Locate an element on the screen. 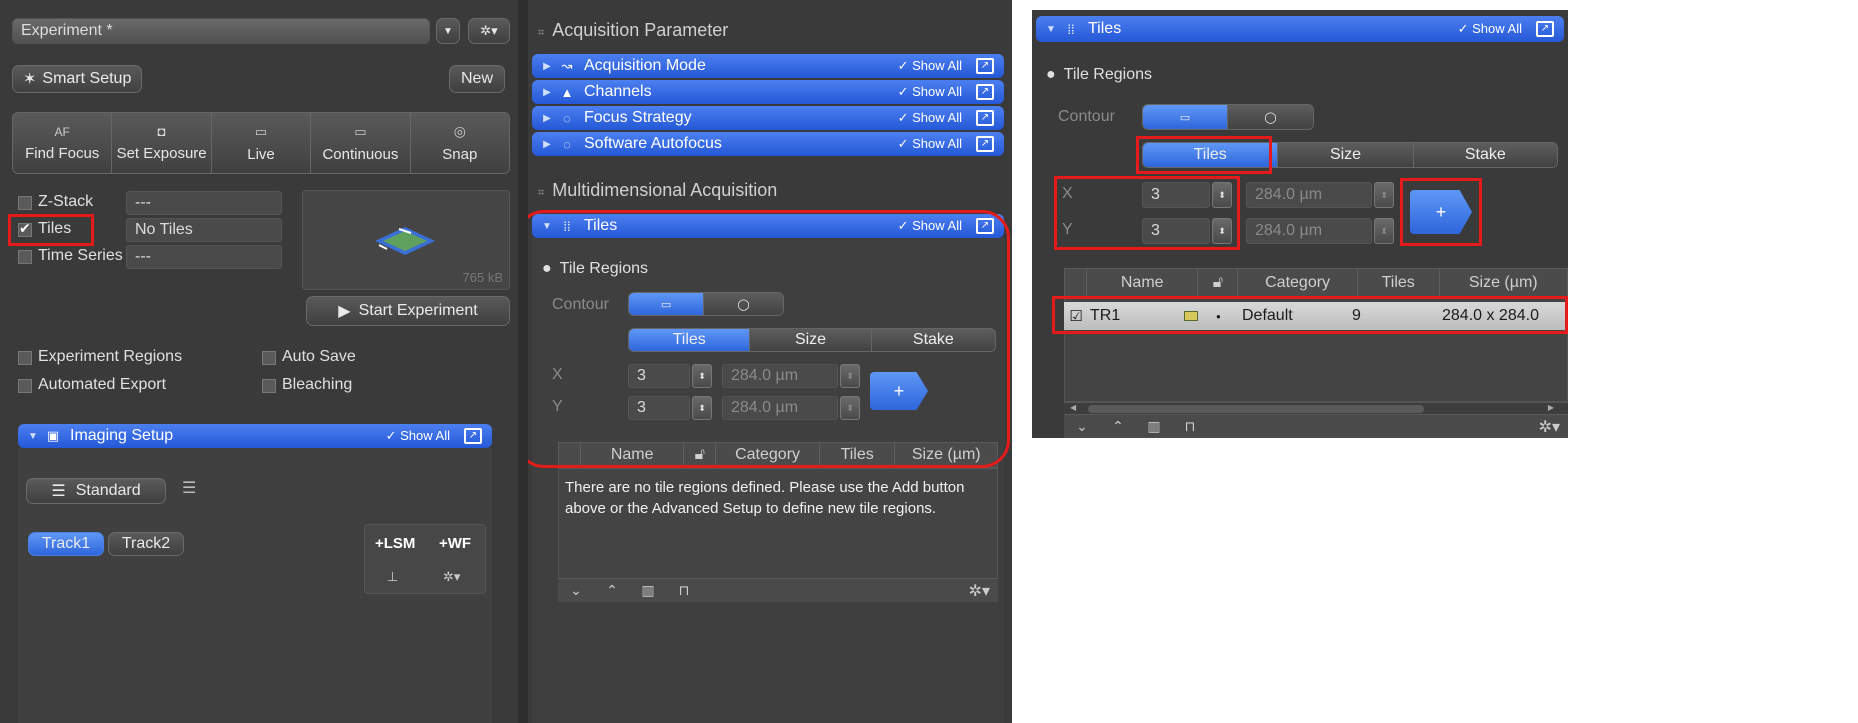 The width and height of the screenshot is (1858, 723). imaging-setup-header: ▼ ▣ Imaging Setup ✓ Show All ↗ is located at coordinates (255, 436).